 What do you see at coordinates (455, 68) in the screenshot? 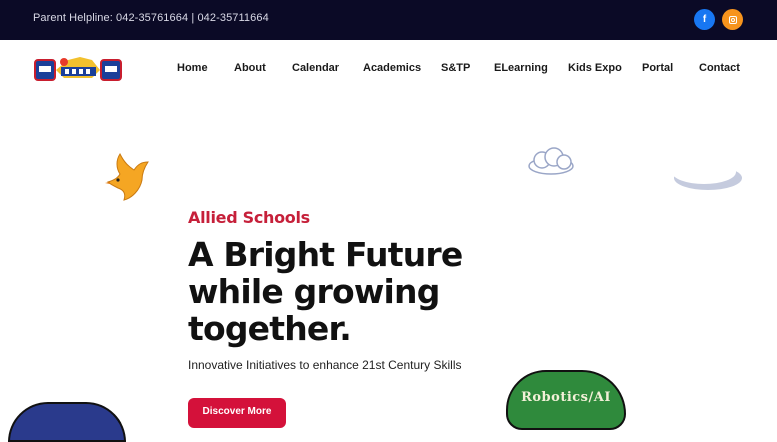
I see `nav-stp: S&TP` at bounding box center [455, 68].